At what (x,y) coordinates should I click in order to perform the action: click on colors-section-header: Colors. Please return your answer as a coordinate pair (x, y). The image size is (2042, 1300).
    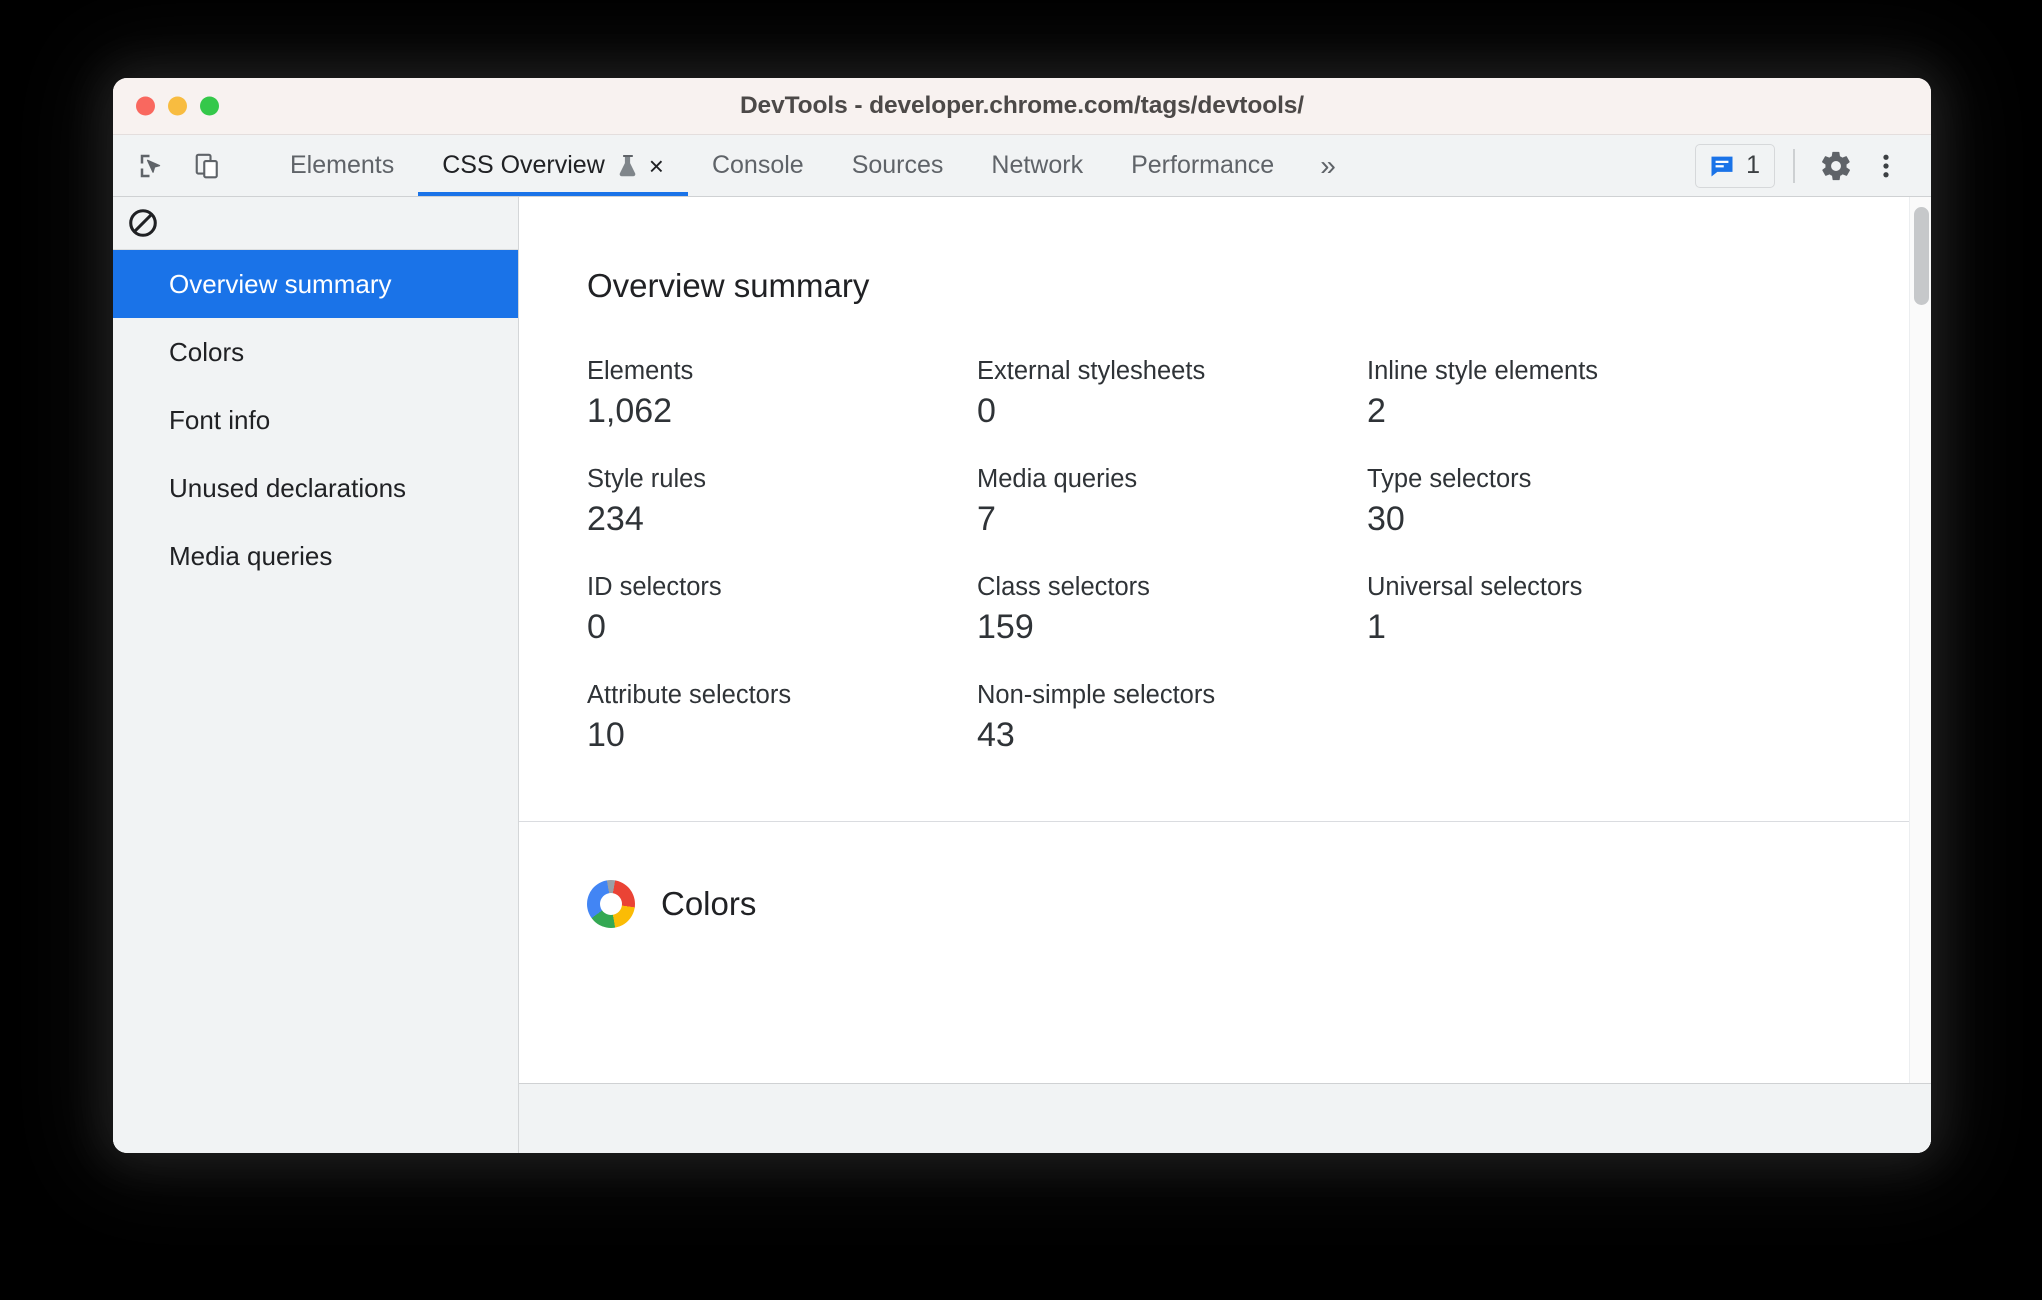
    Looking at the image, I should click on (1225, 895).